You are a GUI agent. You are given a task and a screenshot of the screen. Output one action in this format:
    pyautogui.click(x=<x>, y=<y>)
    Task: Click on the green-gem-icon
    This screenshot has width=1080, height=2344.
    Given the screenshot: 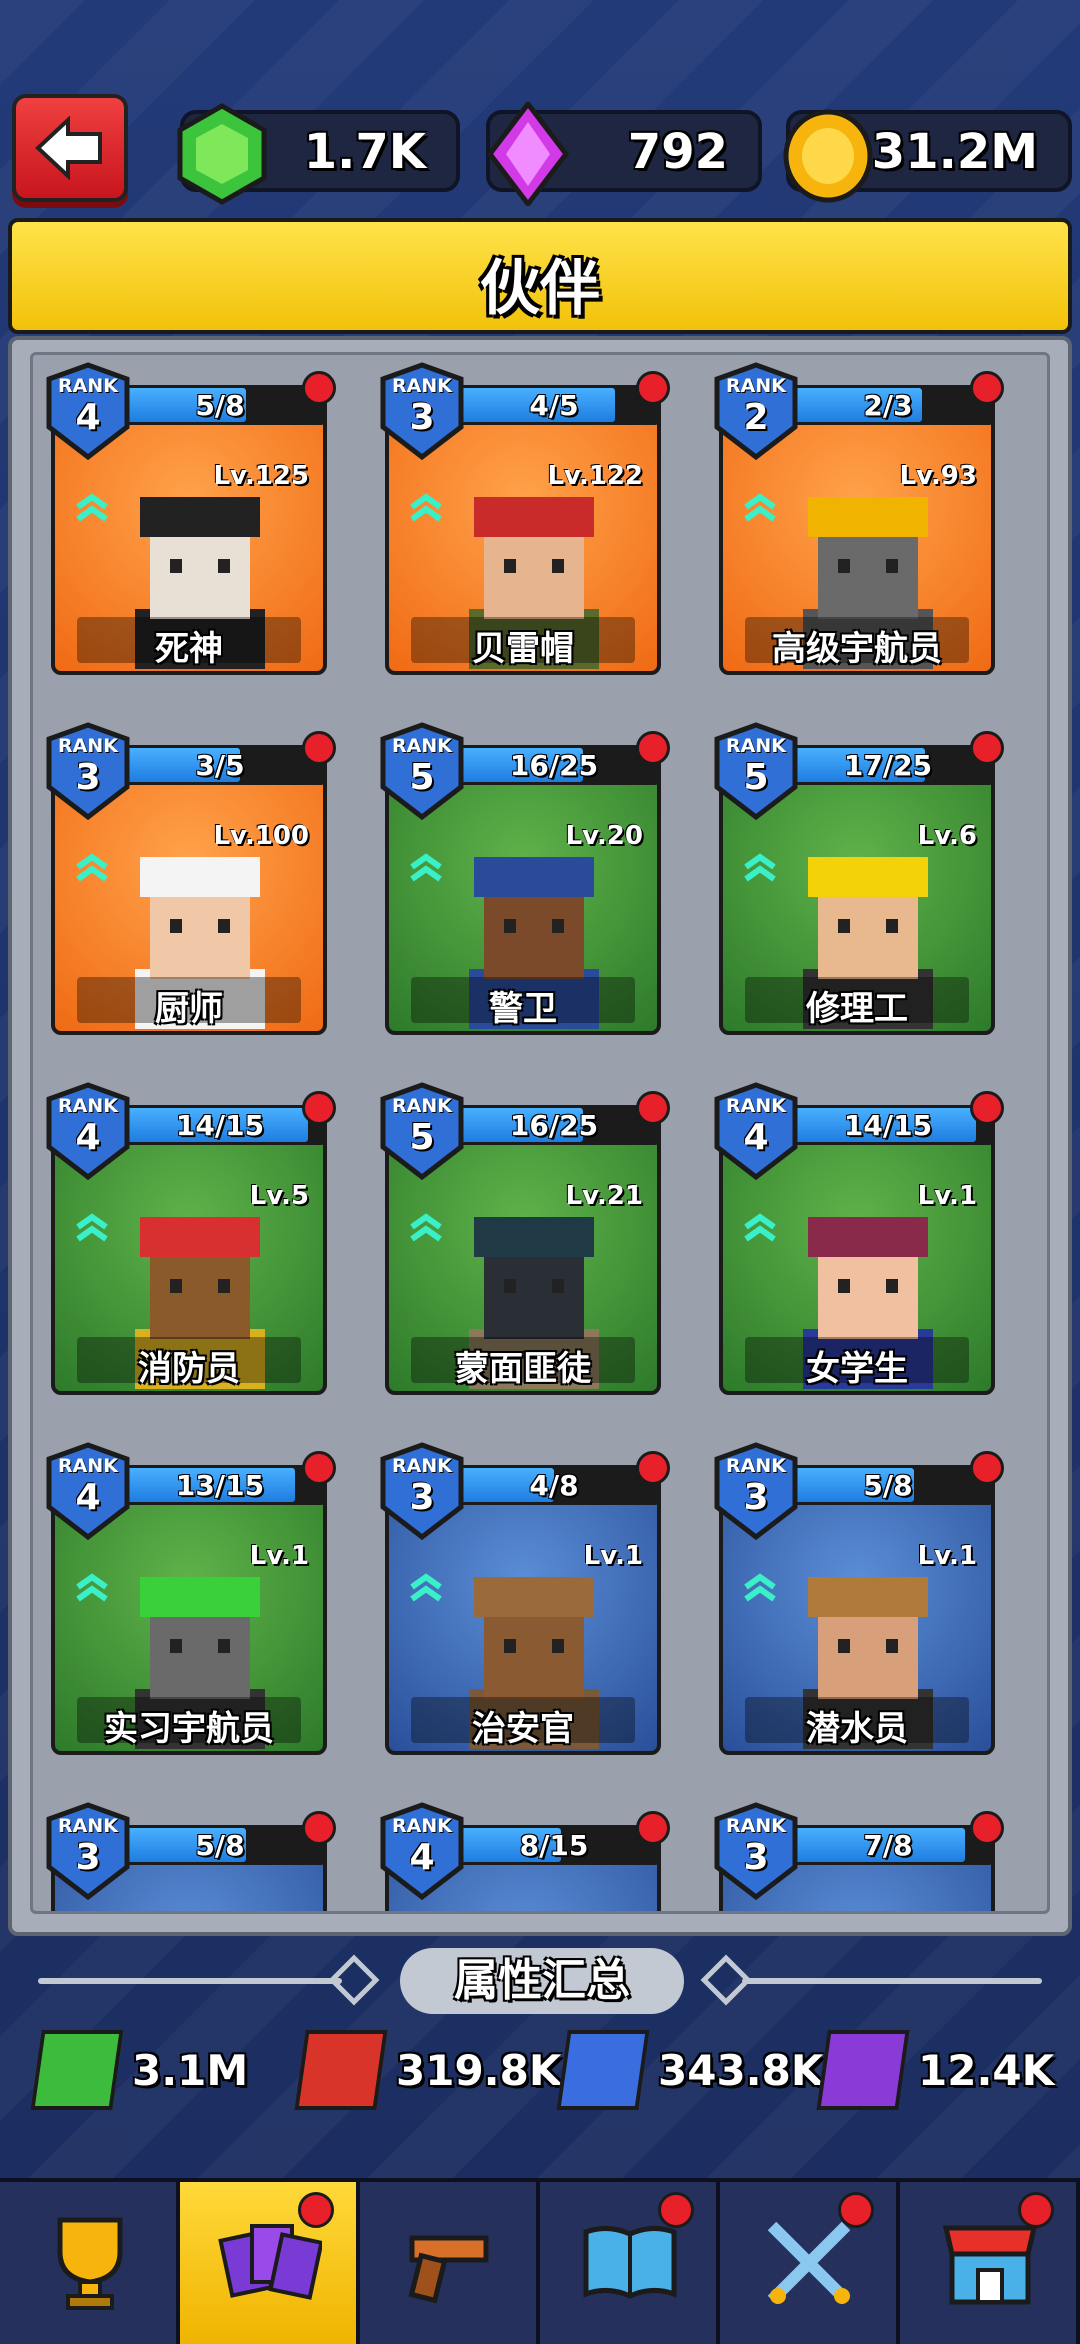 What is the action you would take?
    pyautogui.click(x=222, y=154)
    